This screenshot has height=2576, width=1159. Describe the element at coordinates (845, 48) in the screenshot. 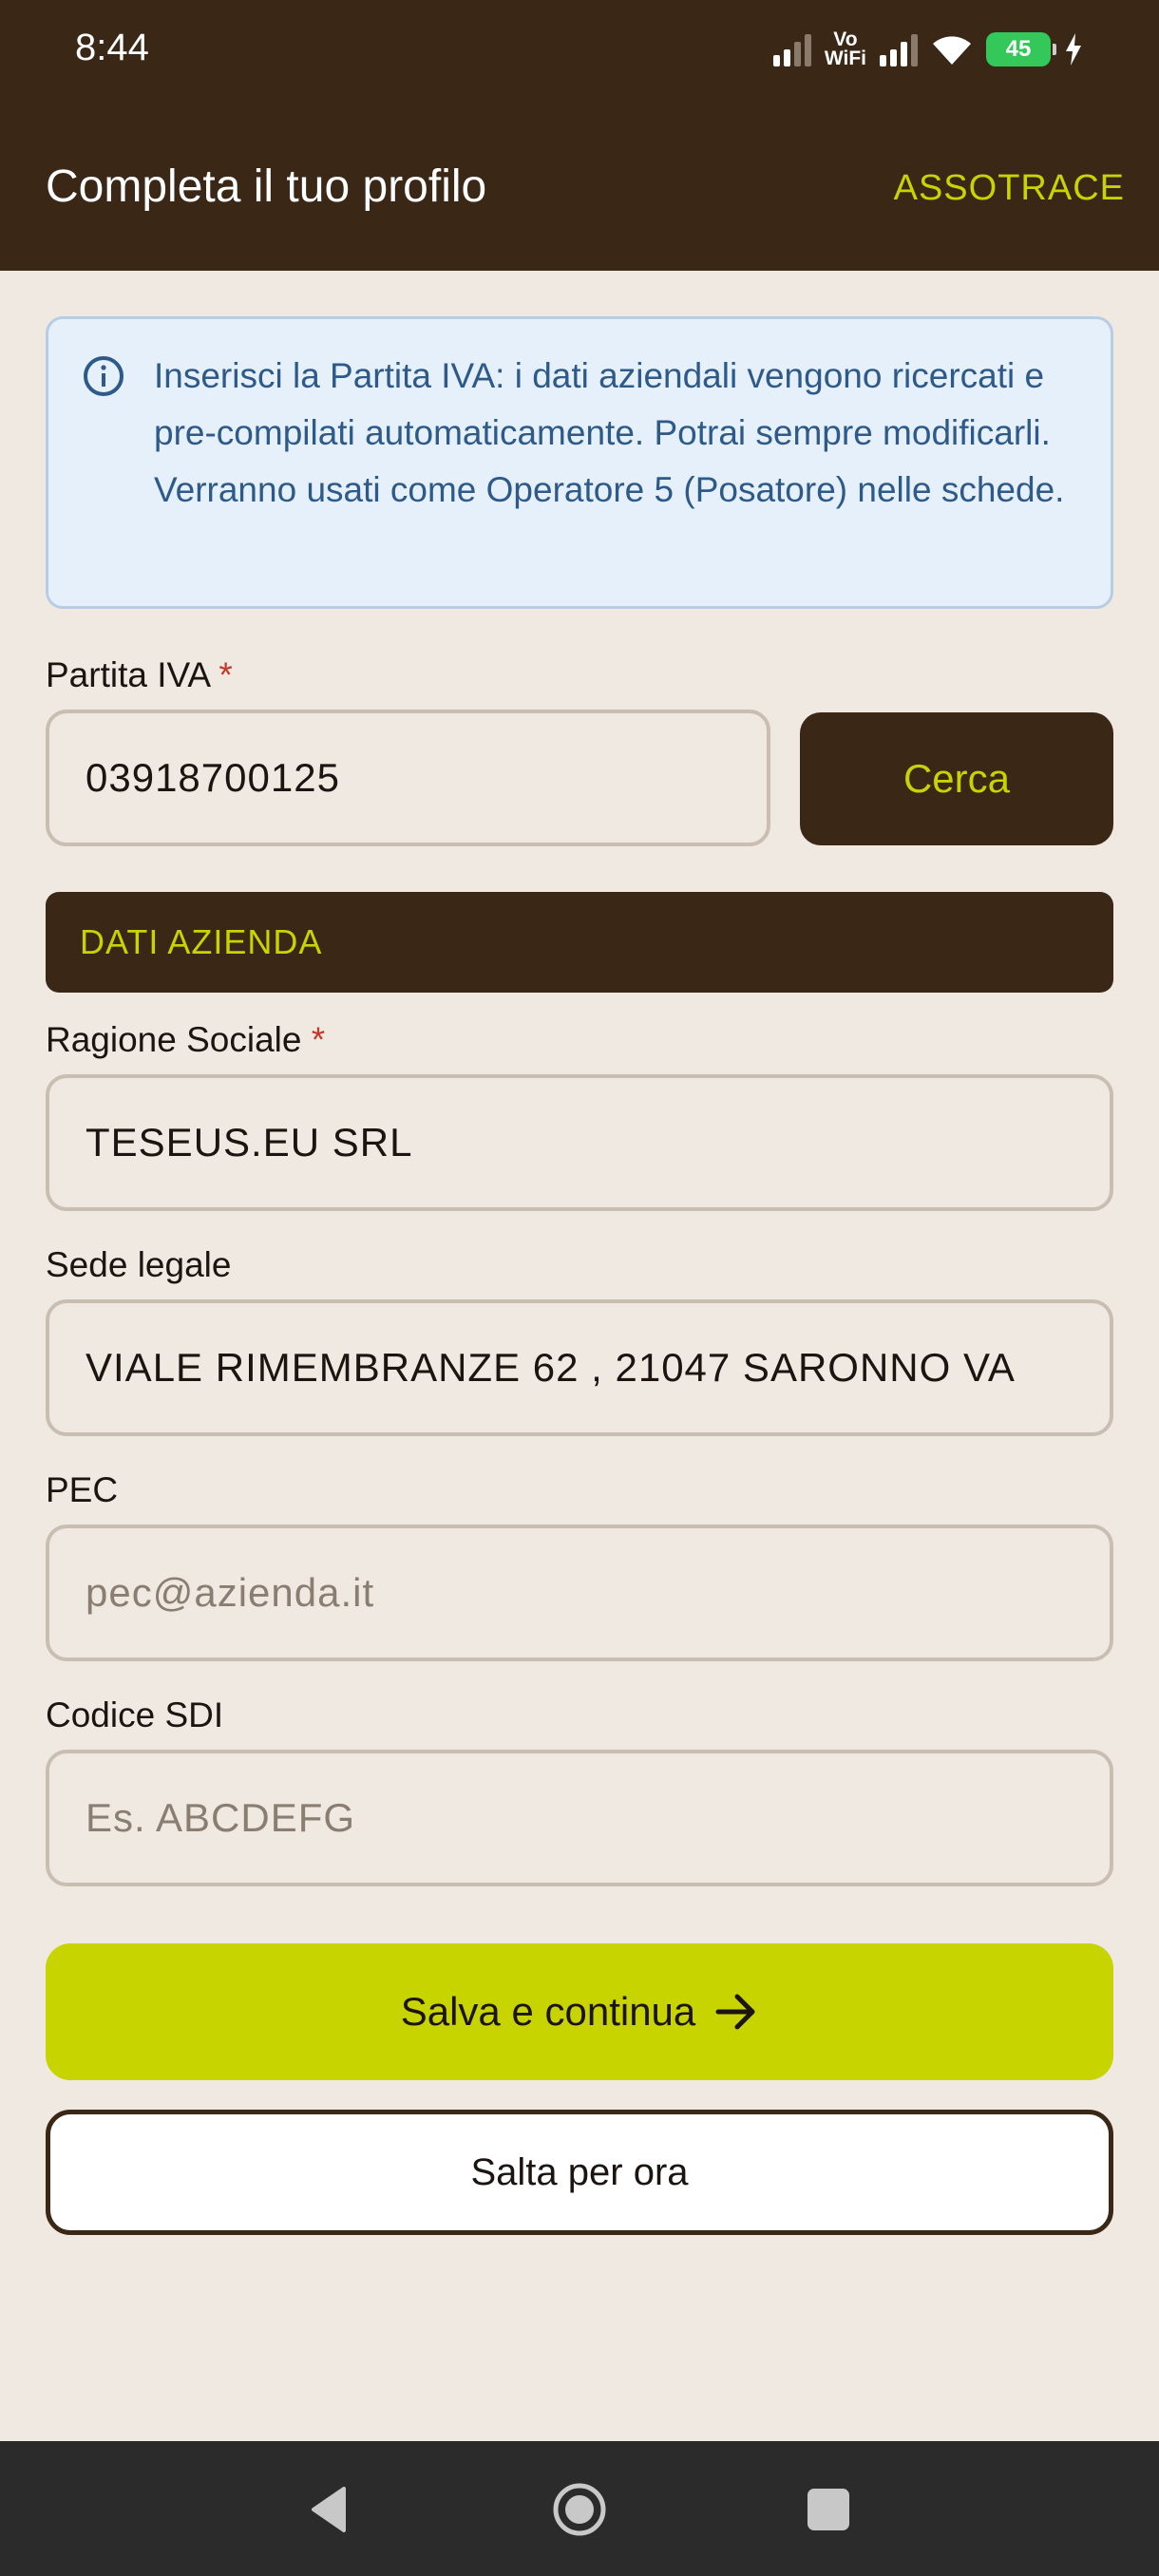

I see `vowifi-icon: Vo WiFi` at that location.